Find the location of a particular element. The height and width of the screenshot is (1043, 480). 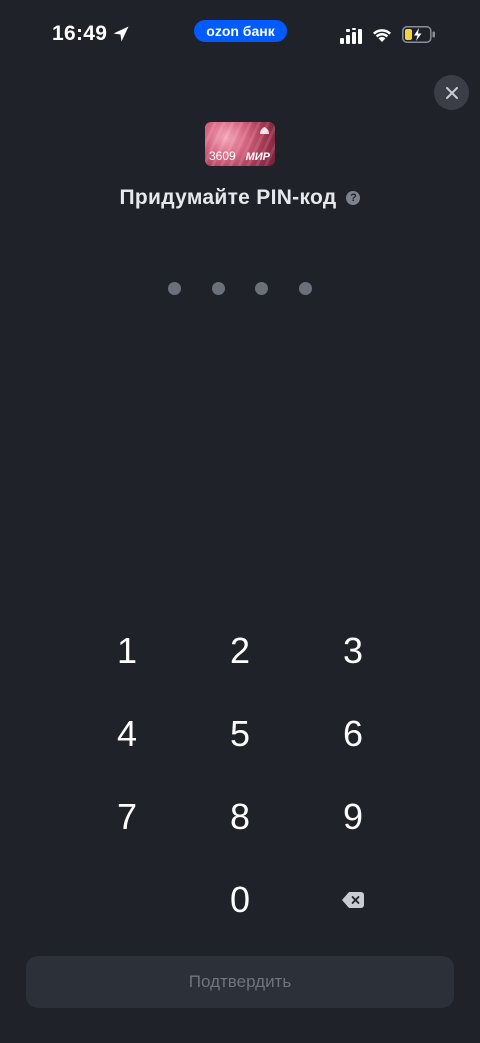

key-8: 8 is located at coordinates (240, 817).